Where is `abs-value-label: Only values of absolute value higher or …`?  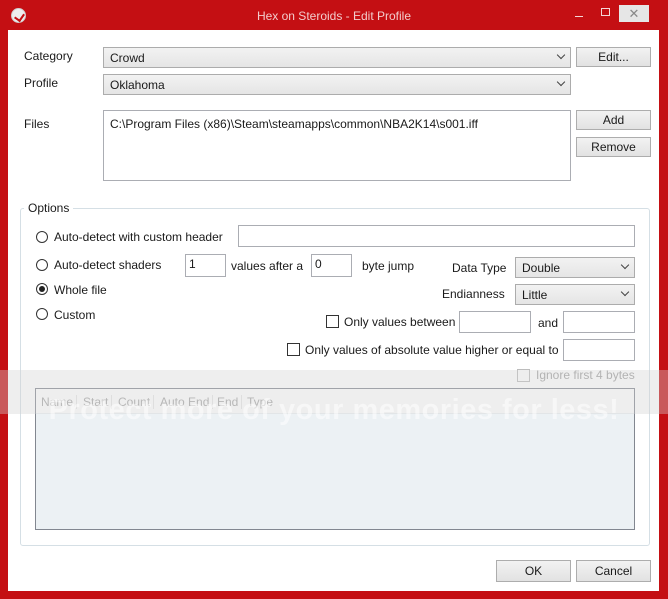
abs-value-label: Only values of absolute value higher or … is located at coordinates (432, 350).